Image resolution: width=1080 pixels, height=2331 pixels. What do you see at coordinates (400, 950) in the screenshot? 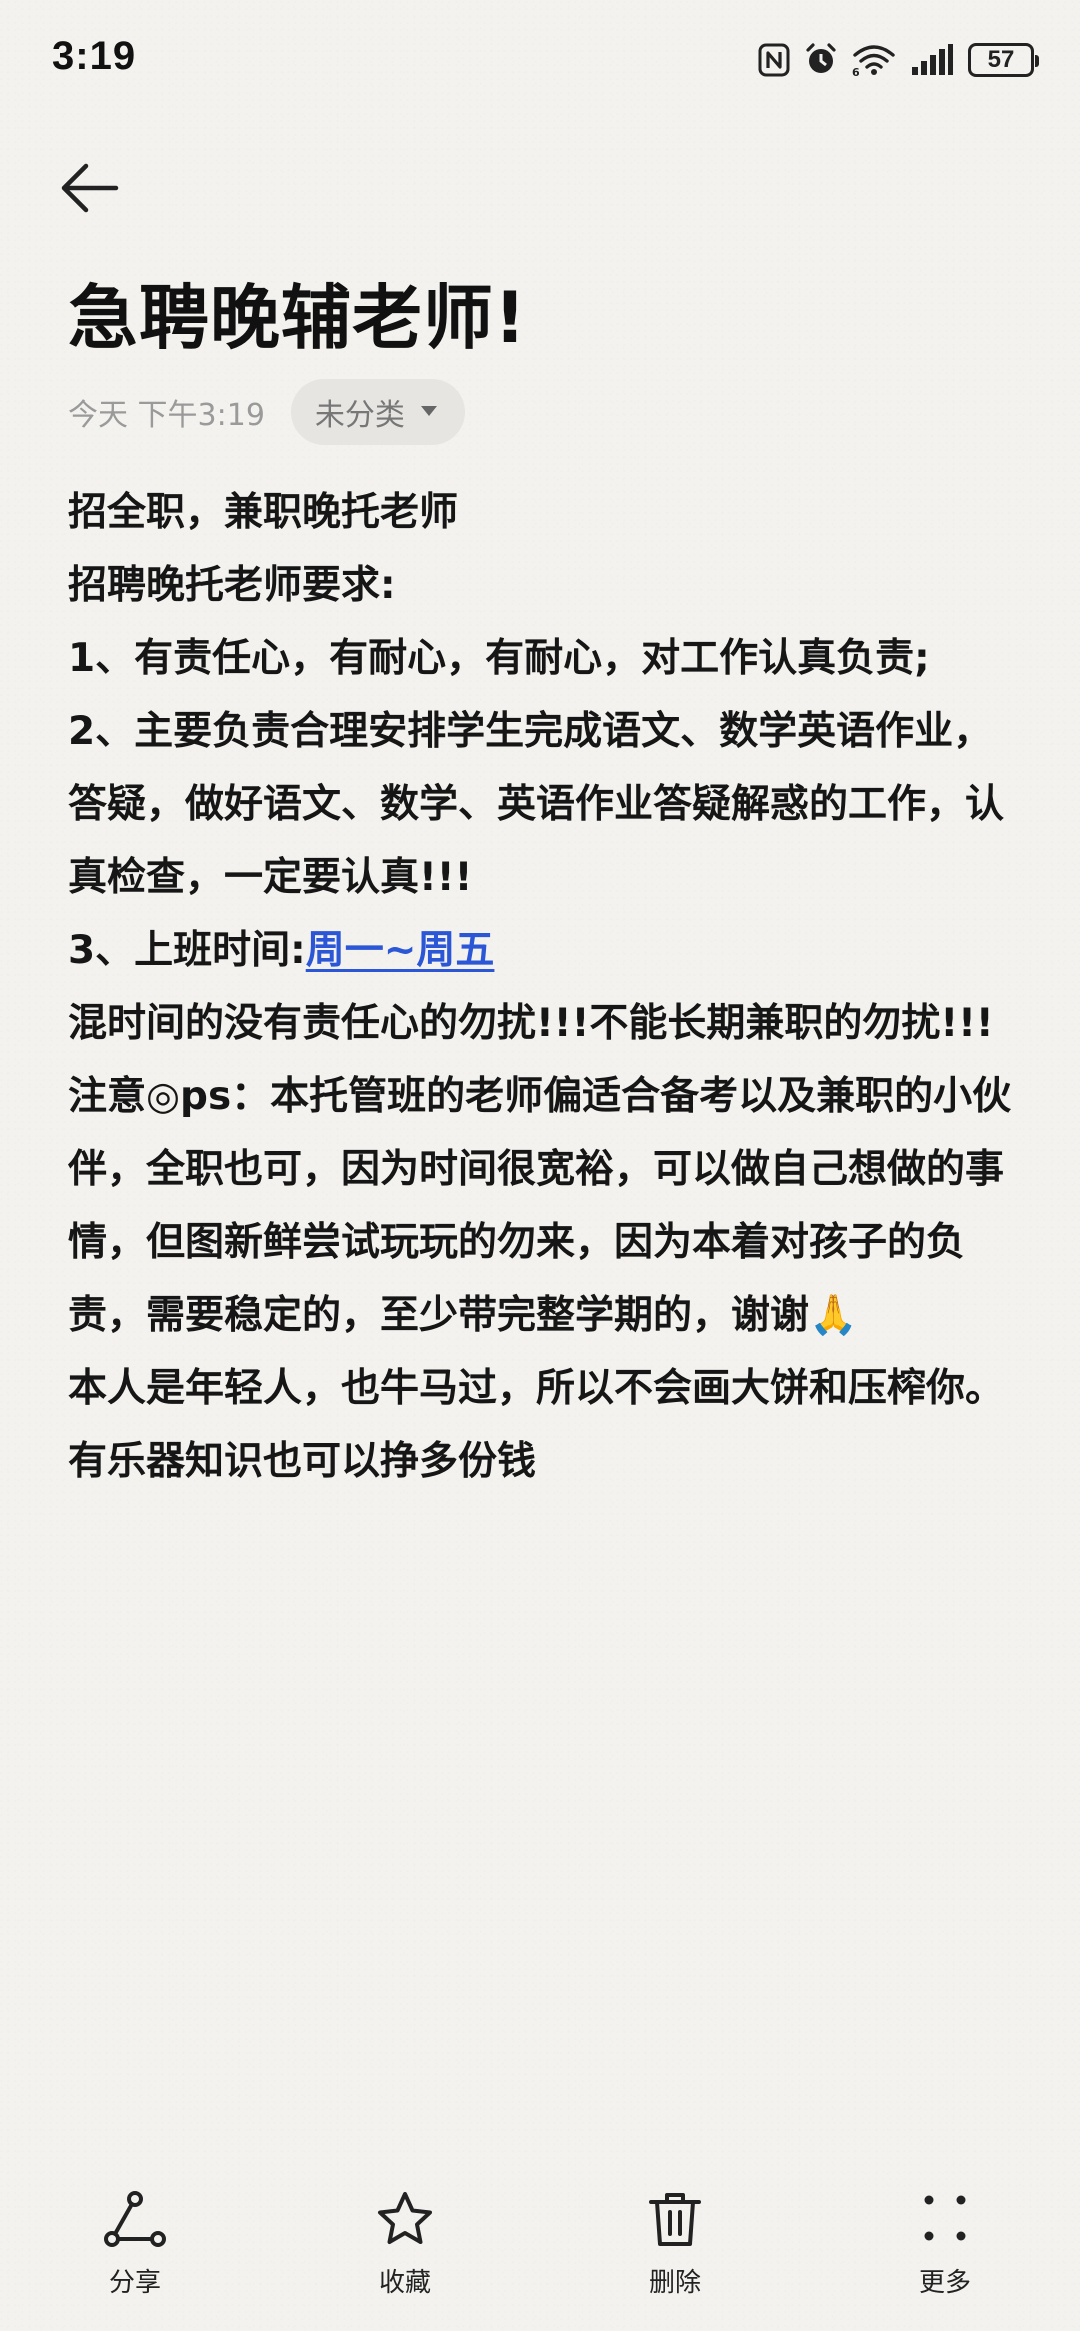
I see `date-link: 周一~周五` at bounding box center [400, 950].